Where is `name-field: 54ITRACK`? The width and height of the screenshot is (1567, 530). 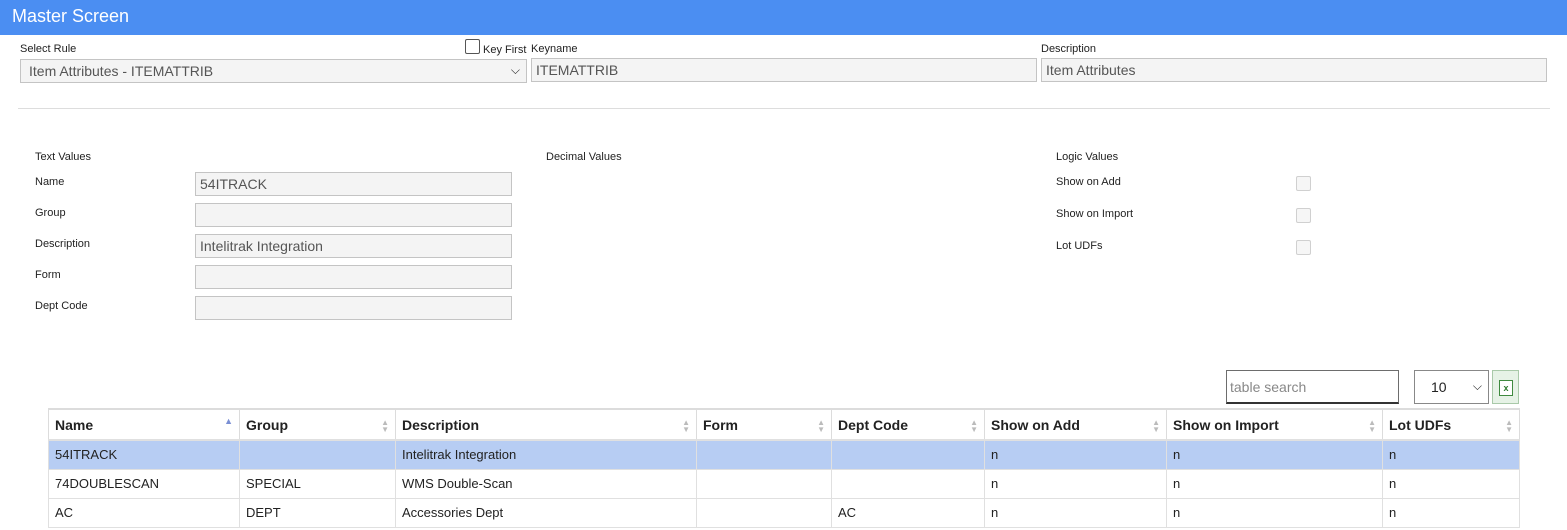
name-field: 54ITRACK is located at coordinates (353, 184).